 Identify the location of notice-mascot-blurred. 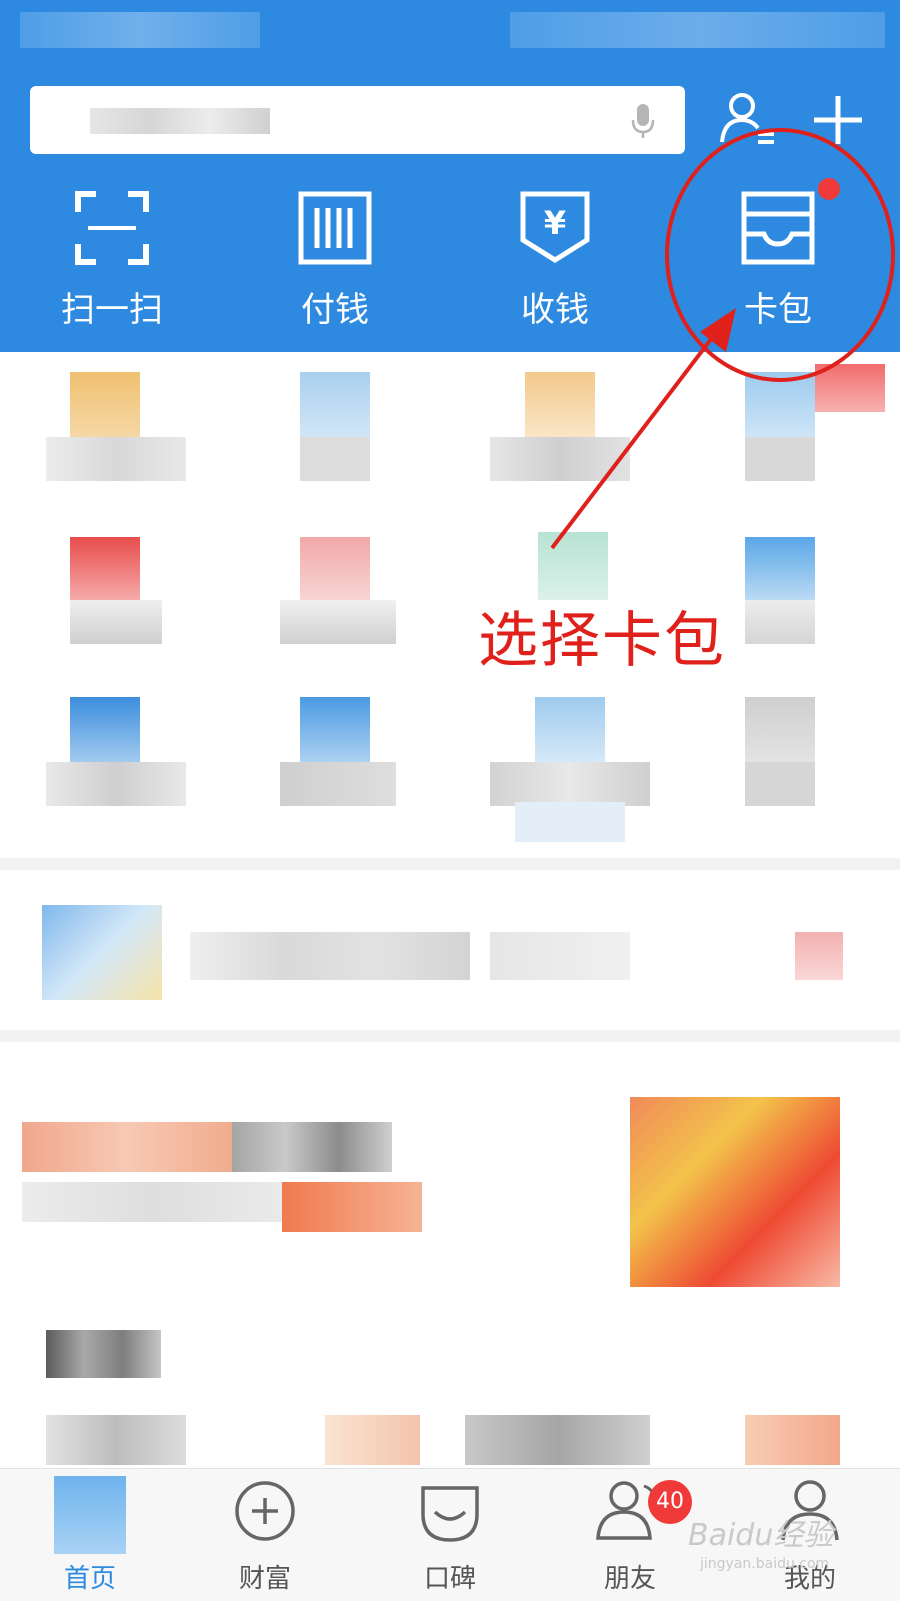
(102, 952).